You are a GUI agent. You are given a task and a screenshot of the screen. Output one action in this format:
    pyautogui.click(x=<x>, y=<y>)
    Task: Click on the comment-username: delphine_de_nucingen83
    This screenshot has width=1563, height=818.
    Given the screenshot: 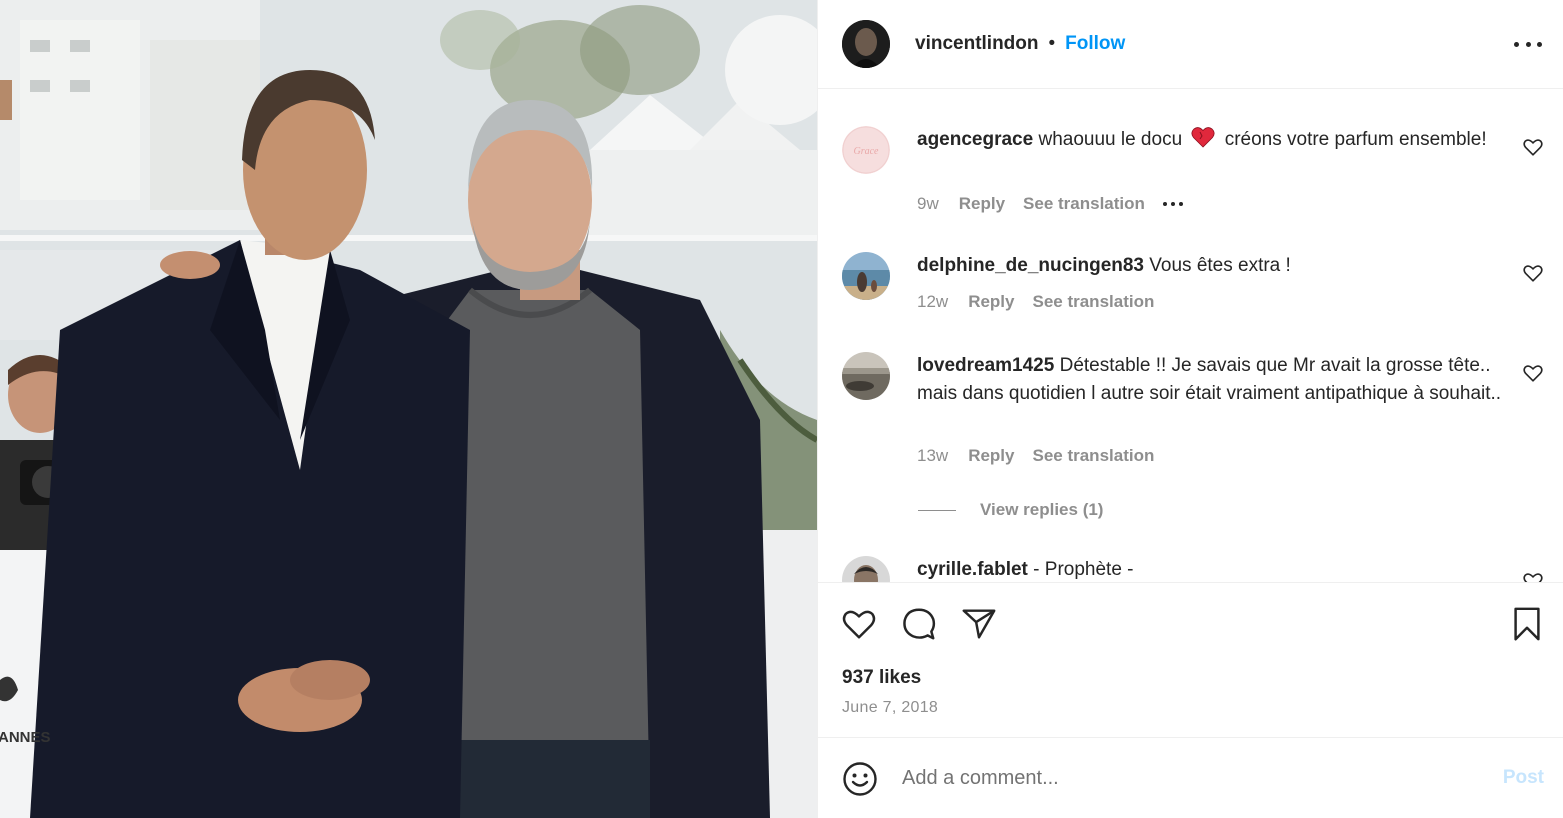 What is the action you would take?
    pyautogui.click(x=1030, y=265)
    